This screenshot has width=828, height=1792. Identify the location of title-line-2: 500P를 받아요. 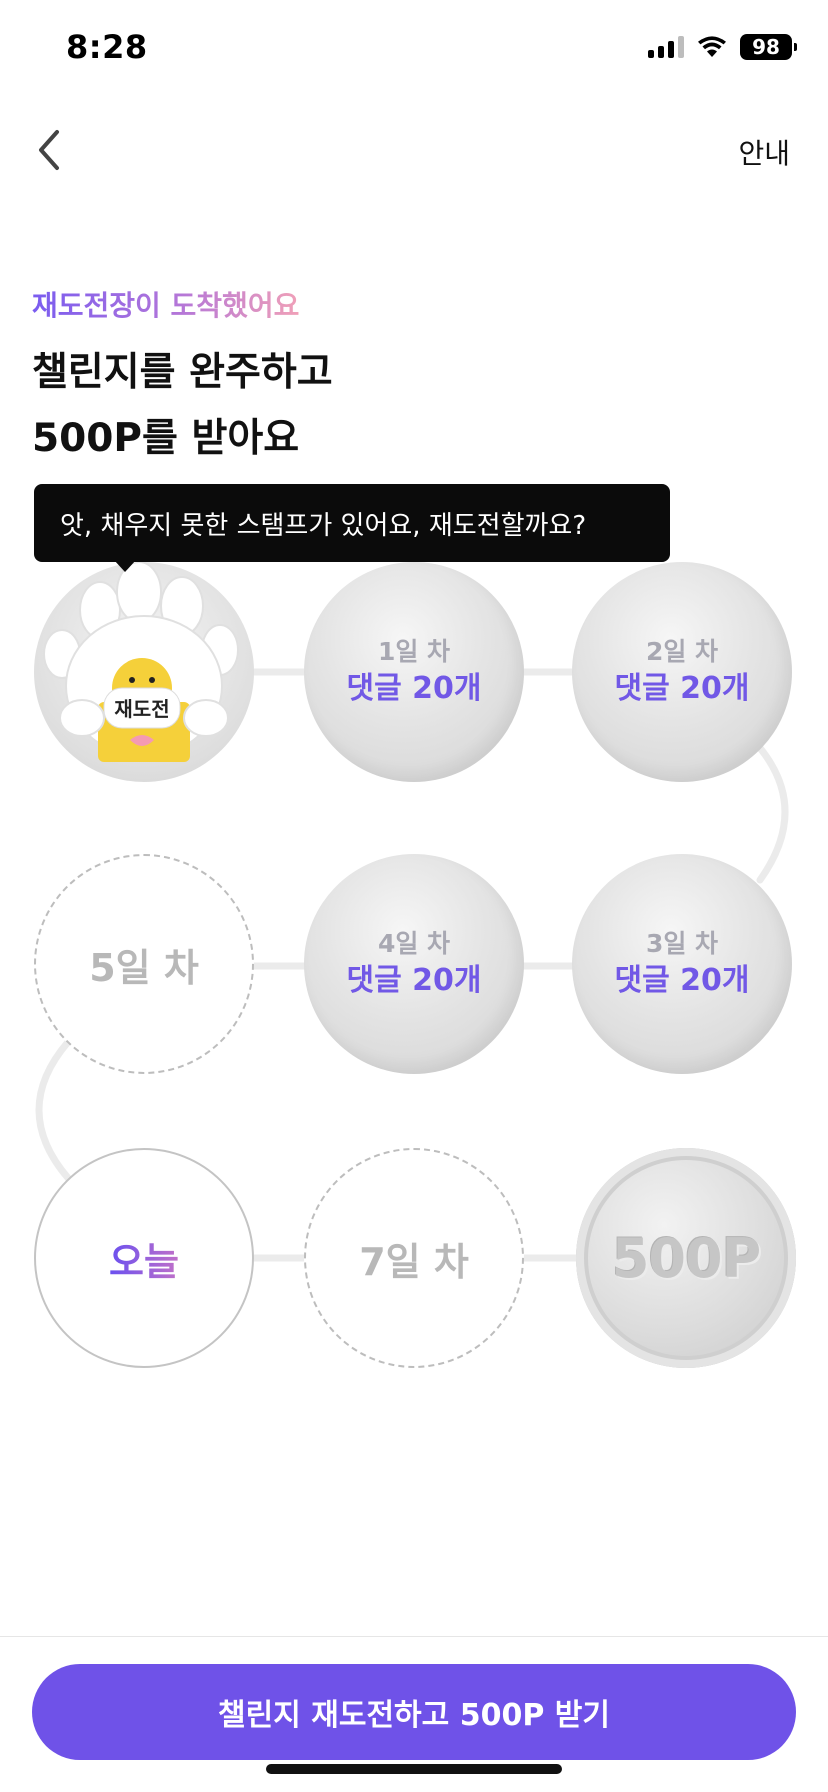
(166, 438).